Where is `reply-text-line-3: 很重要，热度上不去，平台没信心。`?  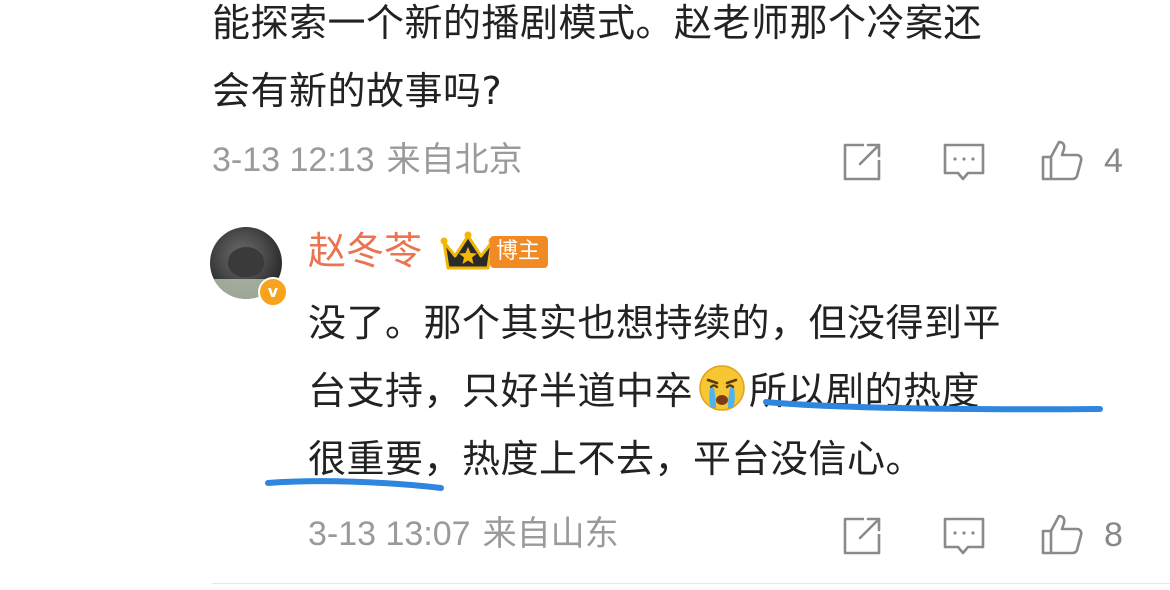
reply-text-line-3: 很重要，热度上不去，平台没信心。 is located at coordinates (616, 459).